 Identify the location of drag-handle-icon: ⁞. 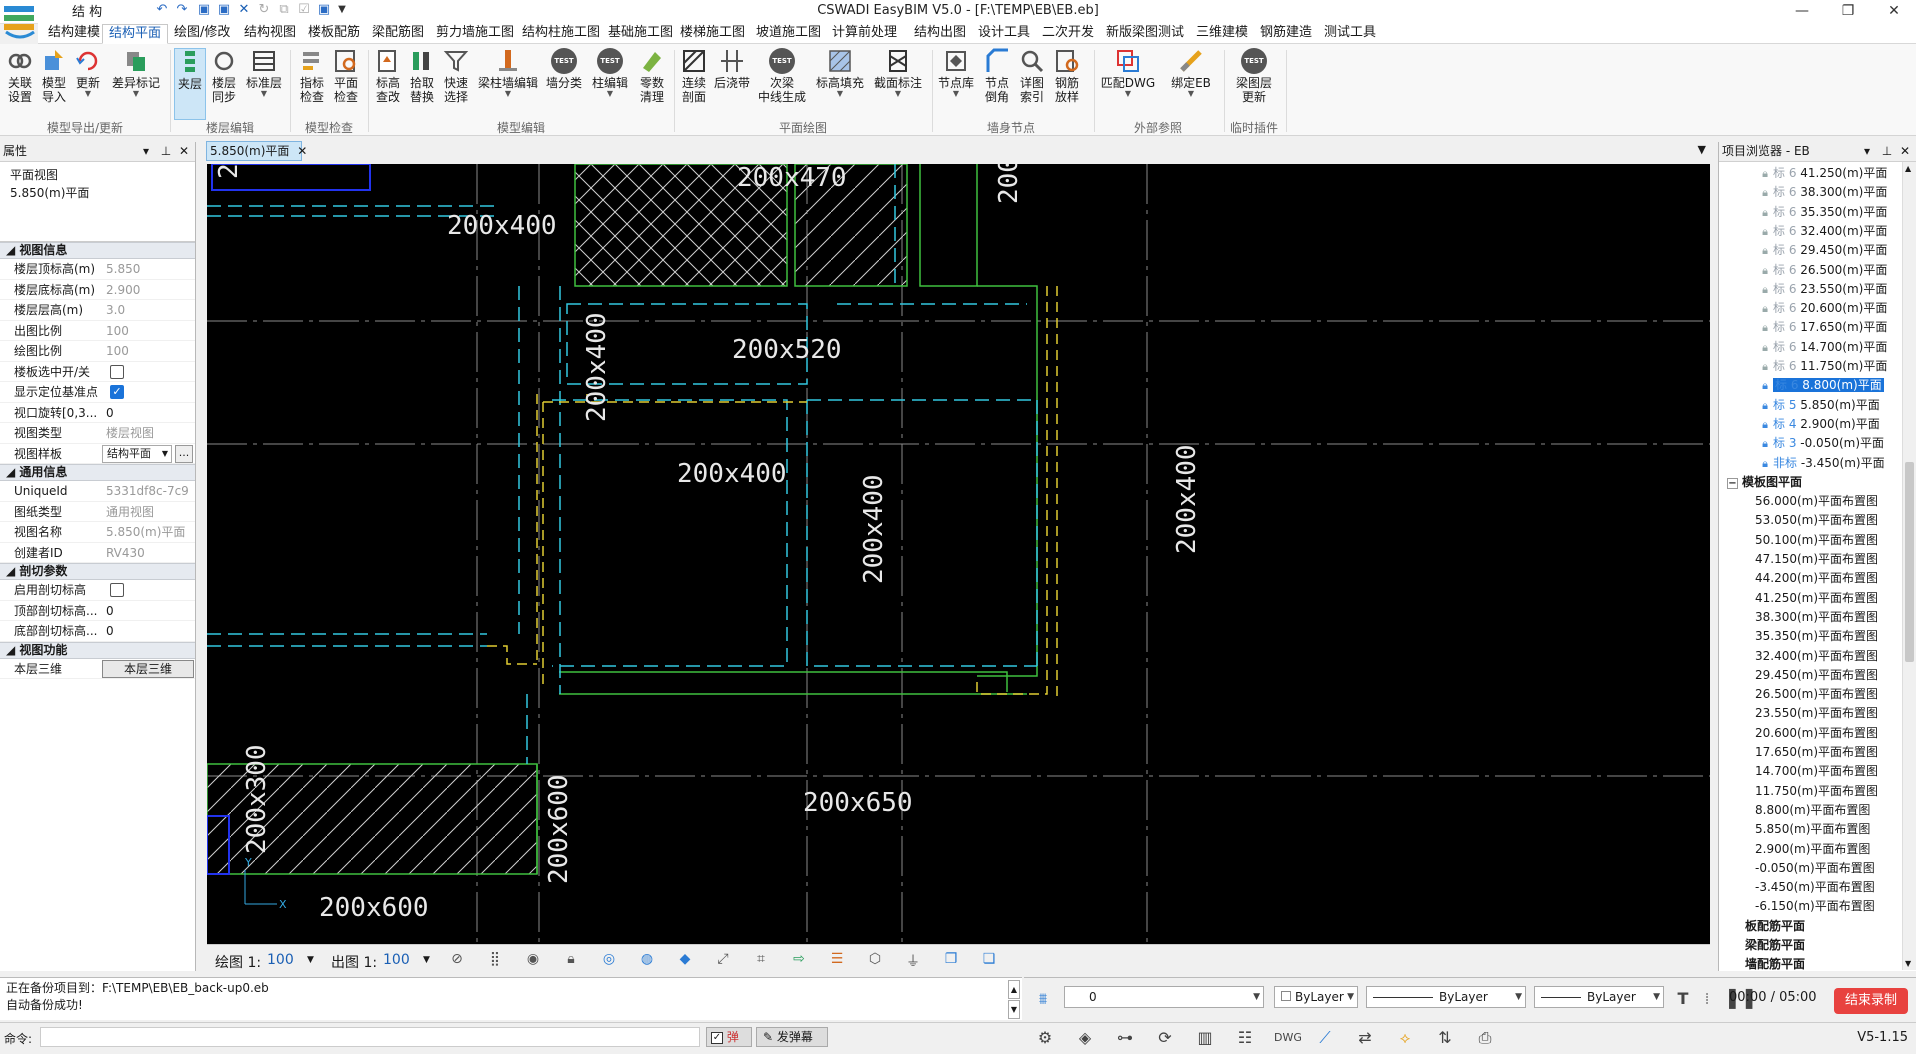
(1707, 999).